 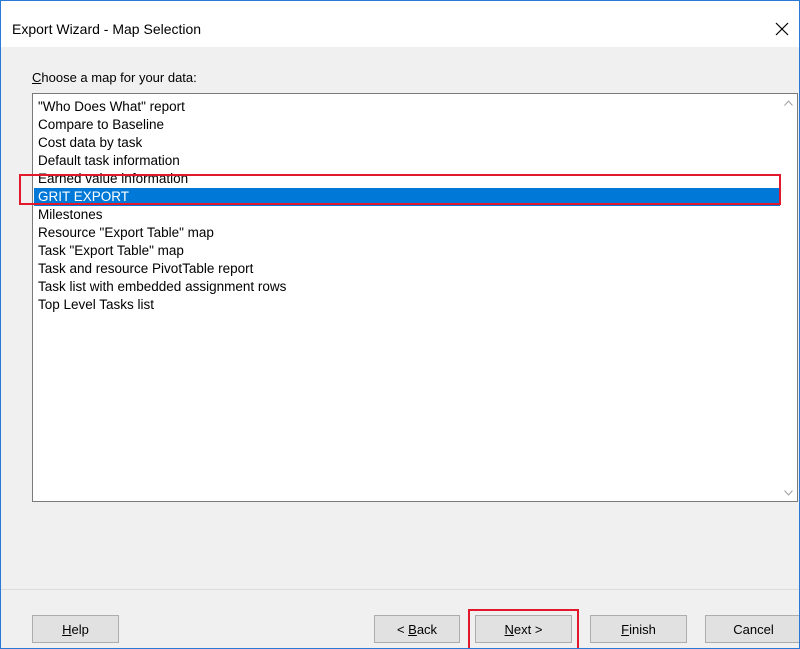 I want to click on map-list-item: Default task information, so click(x=407, y=161).